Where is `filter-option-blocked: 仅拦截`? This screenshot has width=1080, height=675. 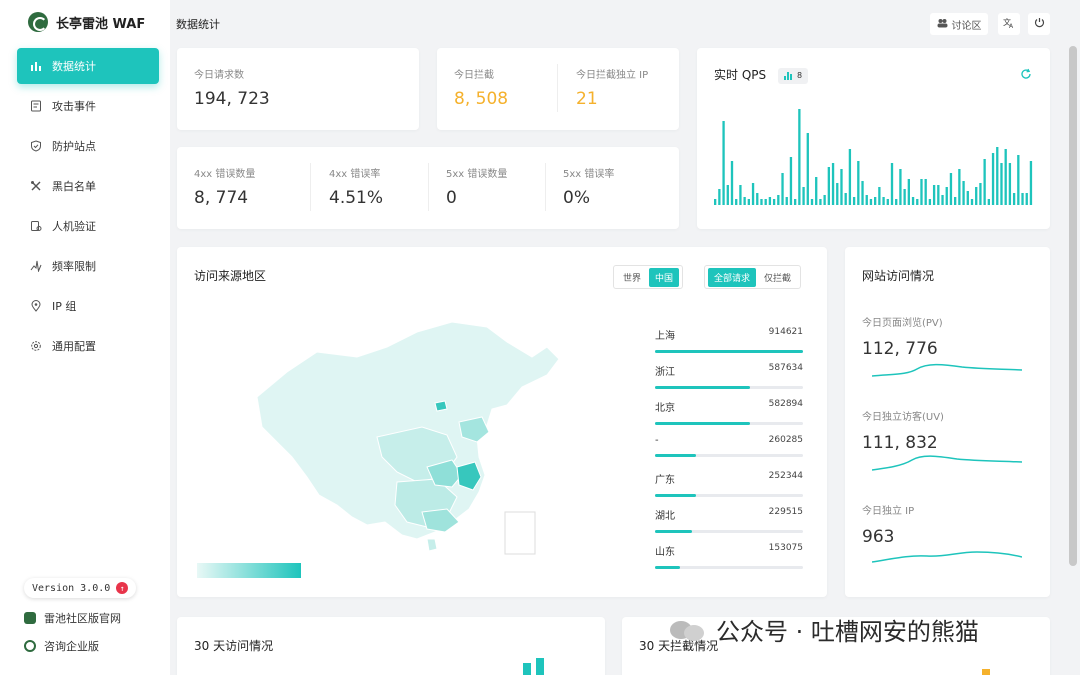 filter-option-blocked: 仅拦截 is located at coordinates (777, 277).